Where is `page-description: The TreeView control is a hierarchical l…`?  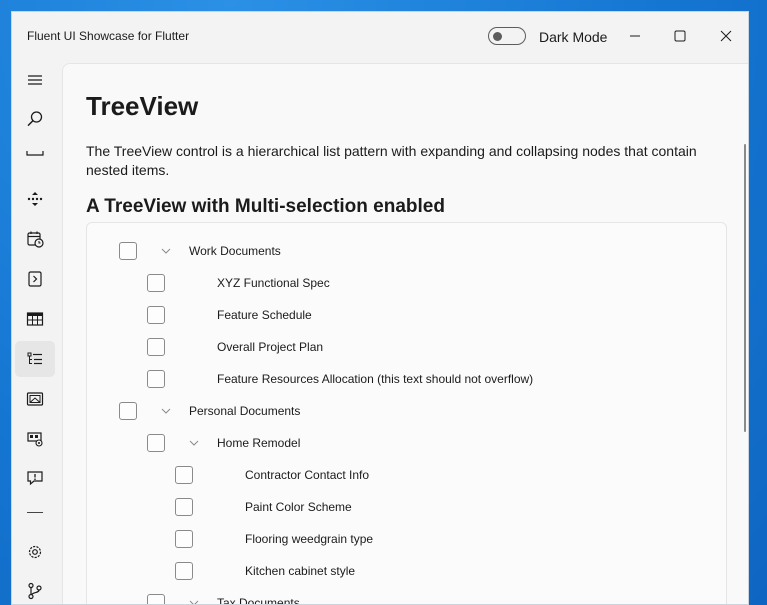 page-description: The TreeView control is a hierarchical l… is located at coordinates (391, 160).